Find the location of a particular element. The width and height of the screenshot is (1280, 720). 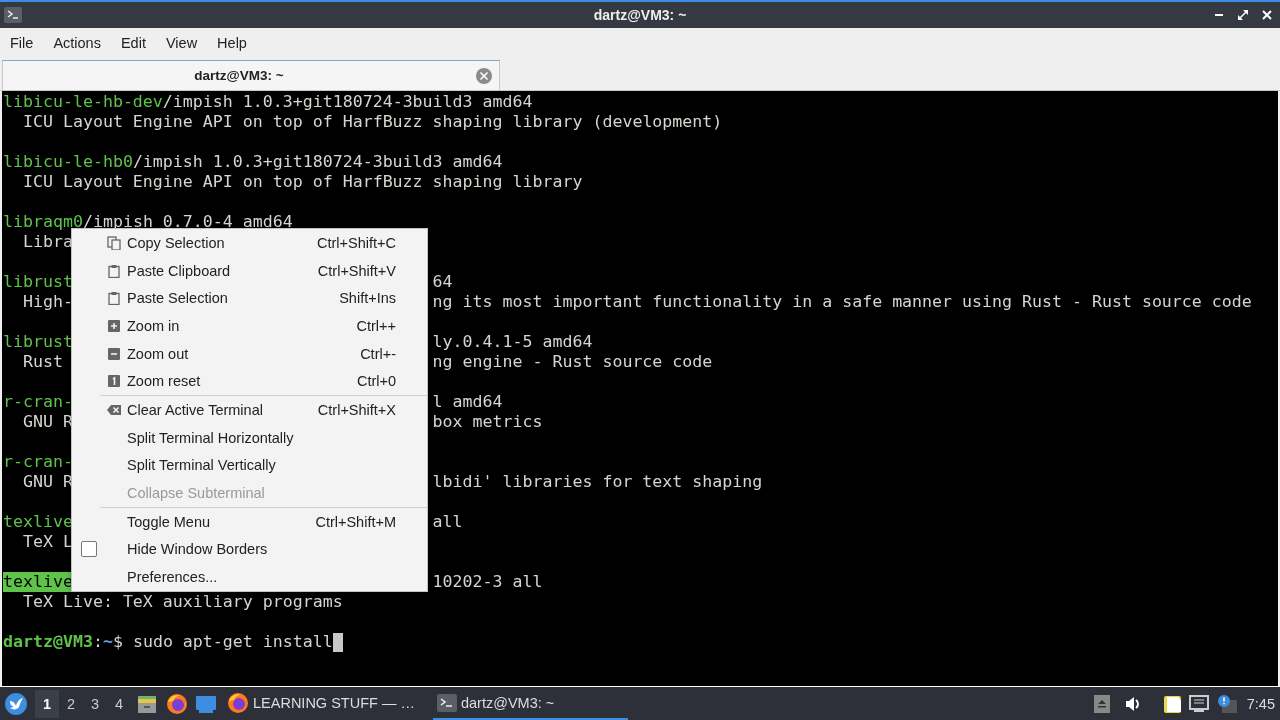

shortcut-text: Ctrl+0 is located at coordinates (376, 381).